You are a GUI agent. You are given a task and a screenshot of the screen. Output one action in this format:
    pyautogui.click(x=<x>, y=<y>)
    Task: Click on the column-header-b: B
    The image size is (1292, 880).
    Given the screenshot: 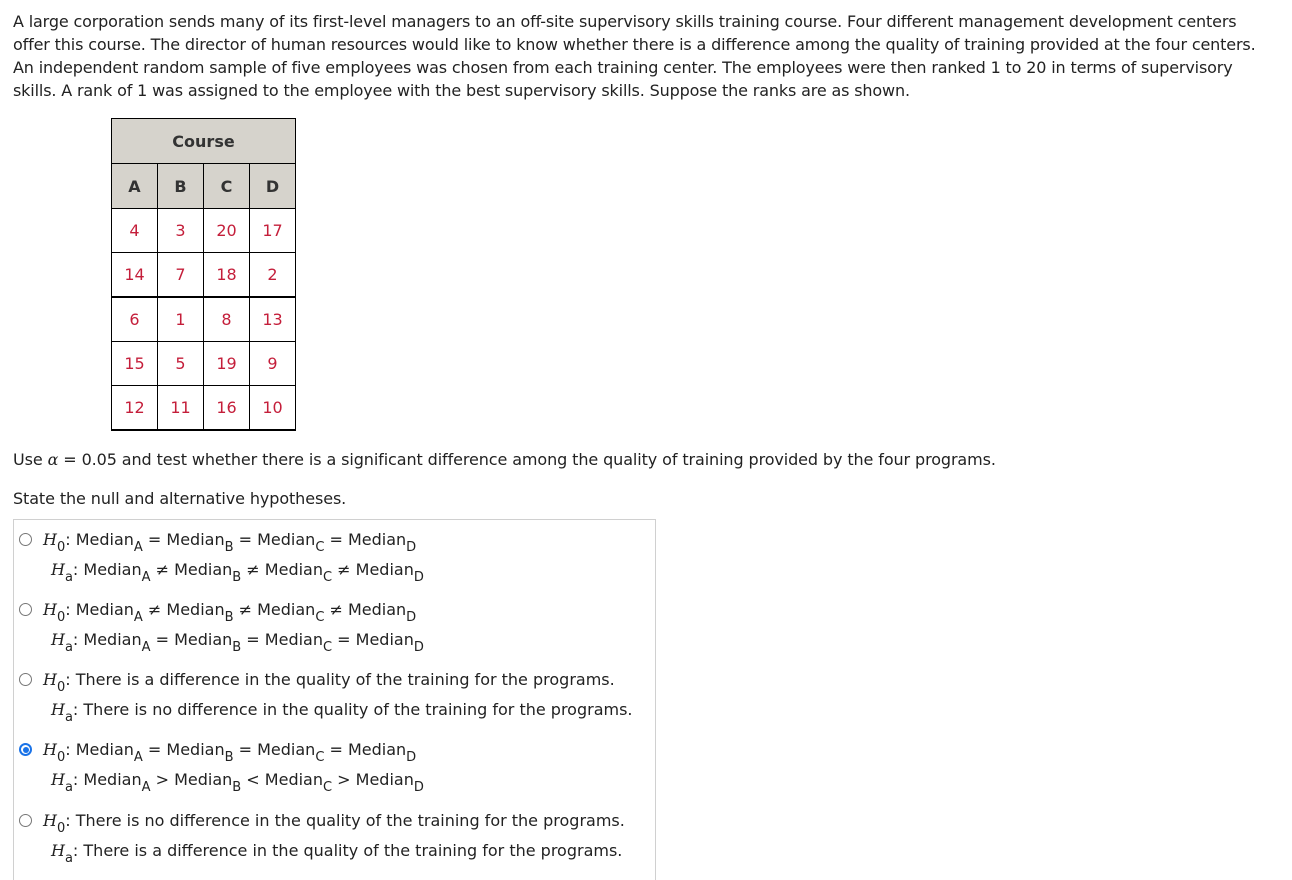 What is the action you would take?
    pyautogui.click(x=180, y=186)
    